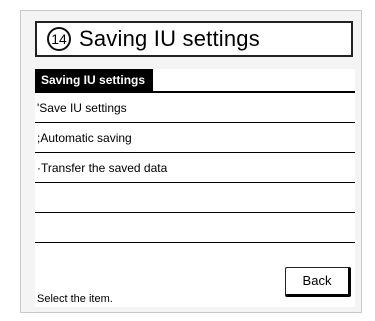 The height and width of the screenshot is (321, 375). Describe the element at coordinates (195, 108) in the screenshot. I see `menu-item-save-iu-settings: 'Save IU settings` at that location.